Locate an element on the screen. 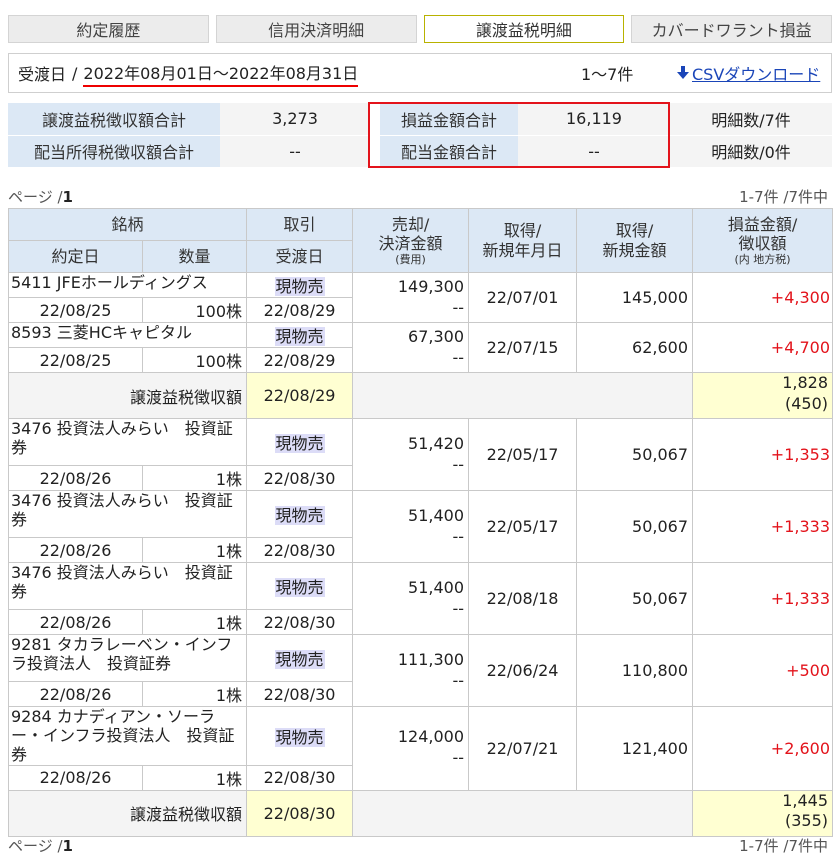 This screenshot has height=857, width=840. sell-amount: 51,420 -- is located at coordinates (411, 454).